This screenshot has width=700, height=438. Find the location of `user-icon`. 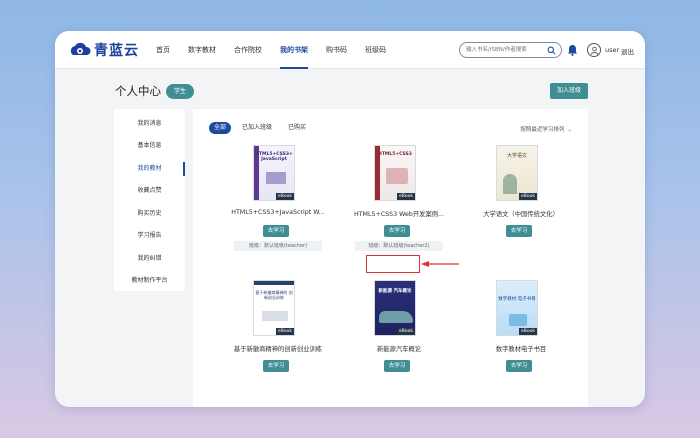

user-icon is located at coordinates (594, 50).